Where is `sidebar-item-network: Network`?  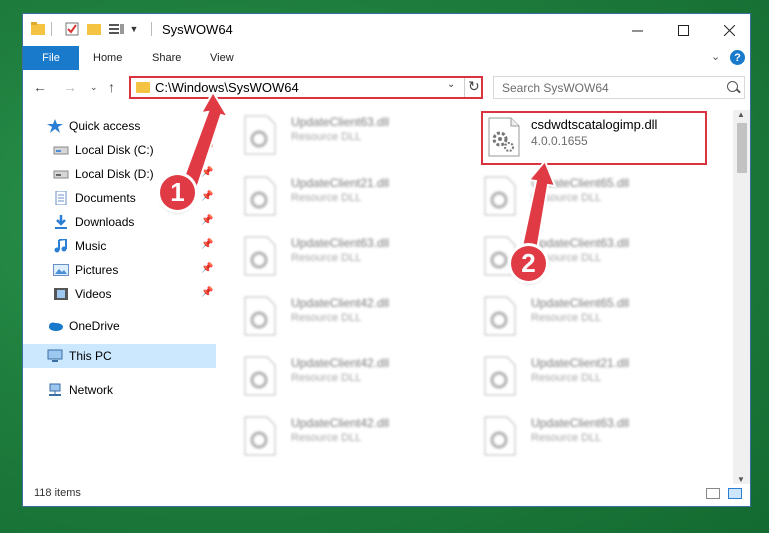 sidebar-item-network: Network is located at coordinates (80, 390).